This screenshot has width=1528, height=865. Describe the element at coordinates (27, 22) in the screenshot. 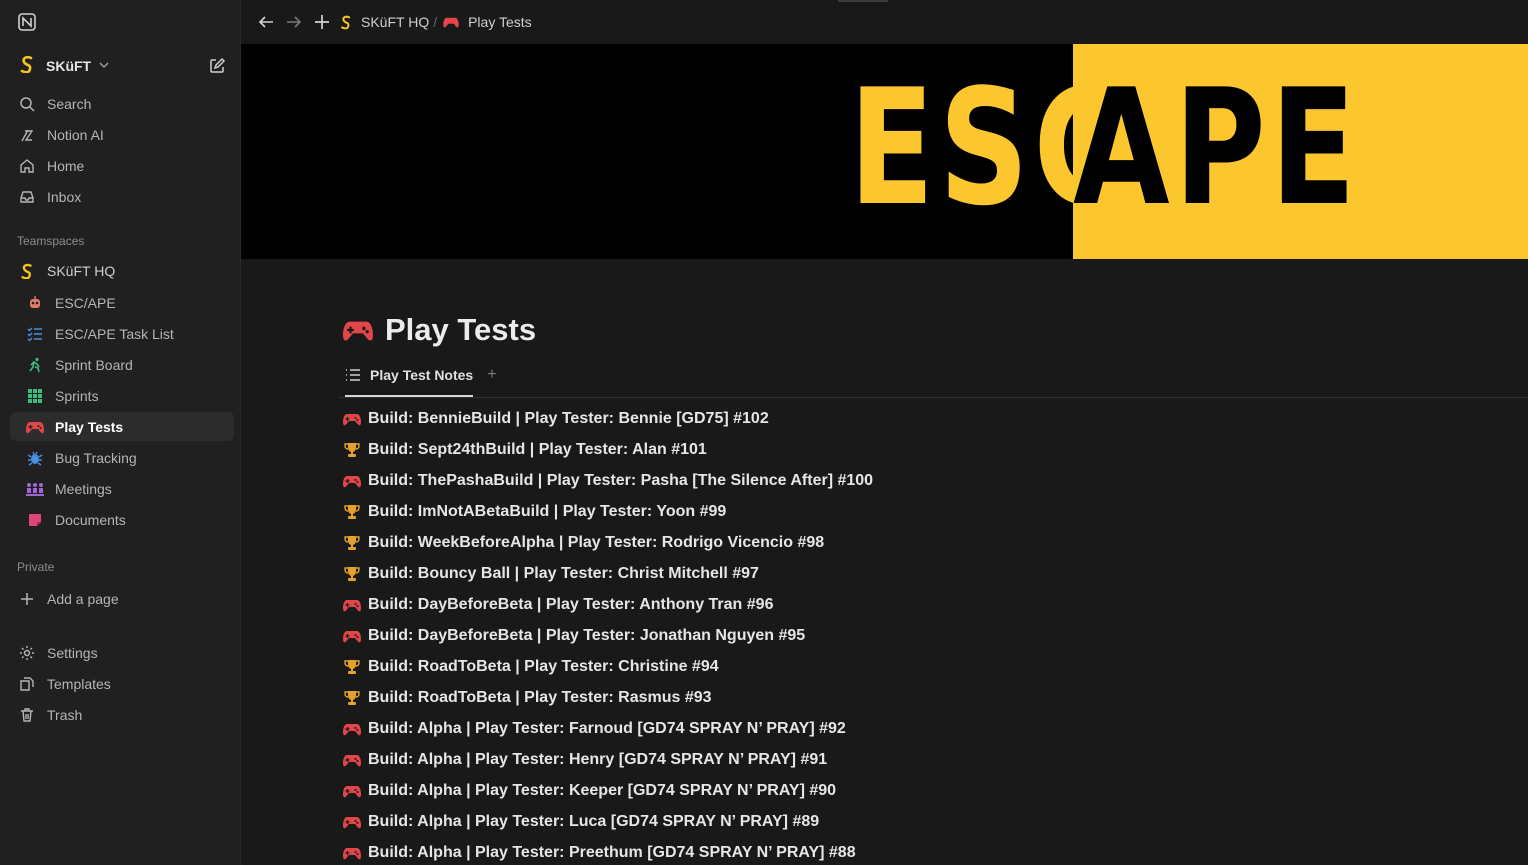

I see `notion-logo-icon` at that location.